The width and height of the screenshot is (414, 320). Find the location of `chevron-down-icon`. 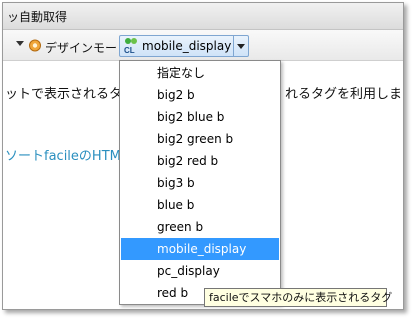

chevron-down-icon is located at coordinates (20, 43).